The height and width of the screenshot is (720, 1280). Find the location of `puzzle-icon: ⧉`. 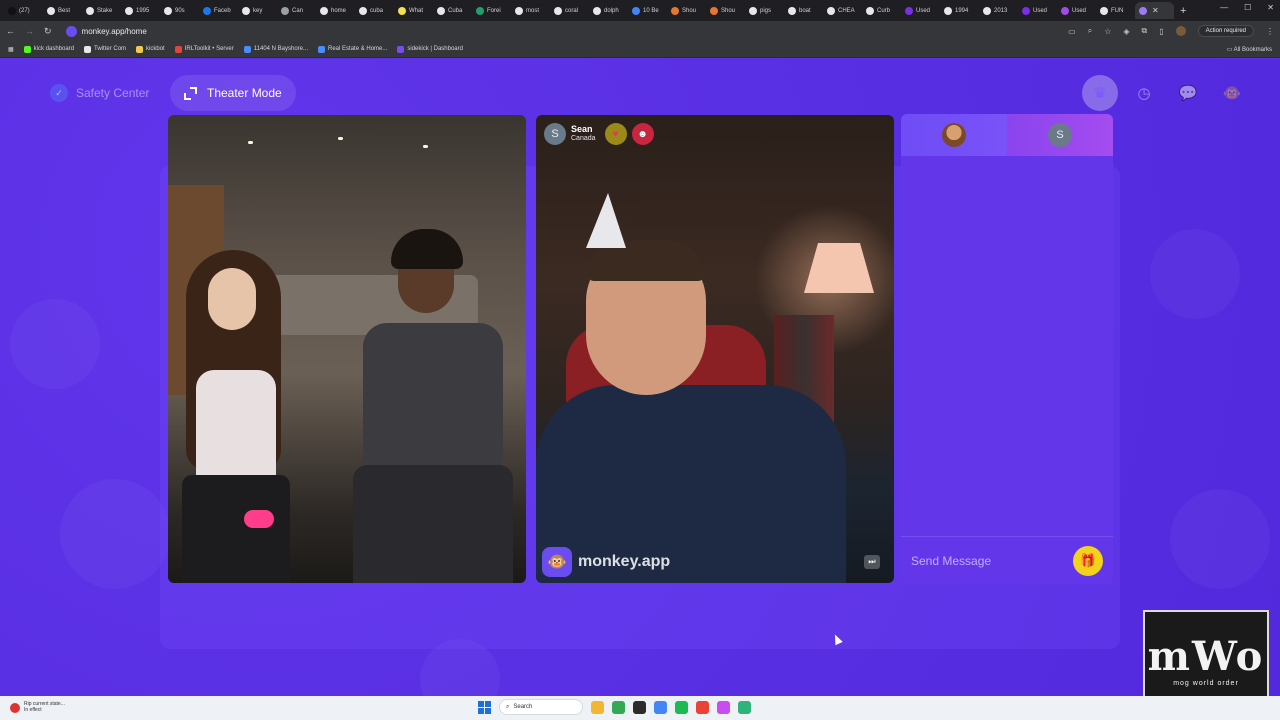

puzzle-icon: ⧉ is located at coordinates (1145, 31).